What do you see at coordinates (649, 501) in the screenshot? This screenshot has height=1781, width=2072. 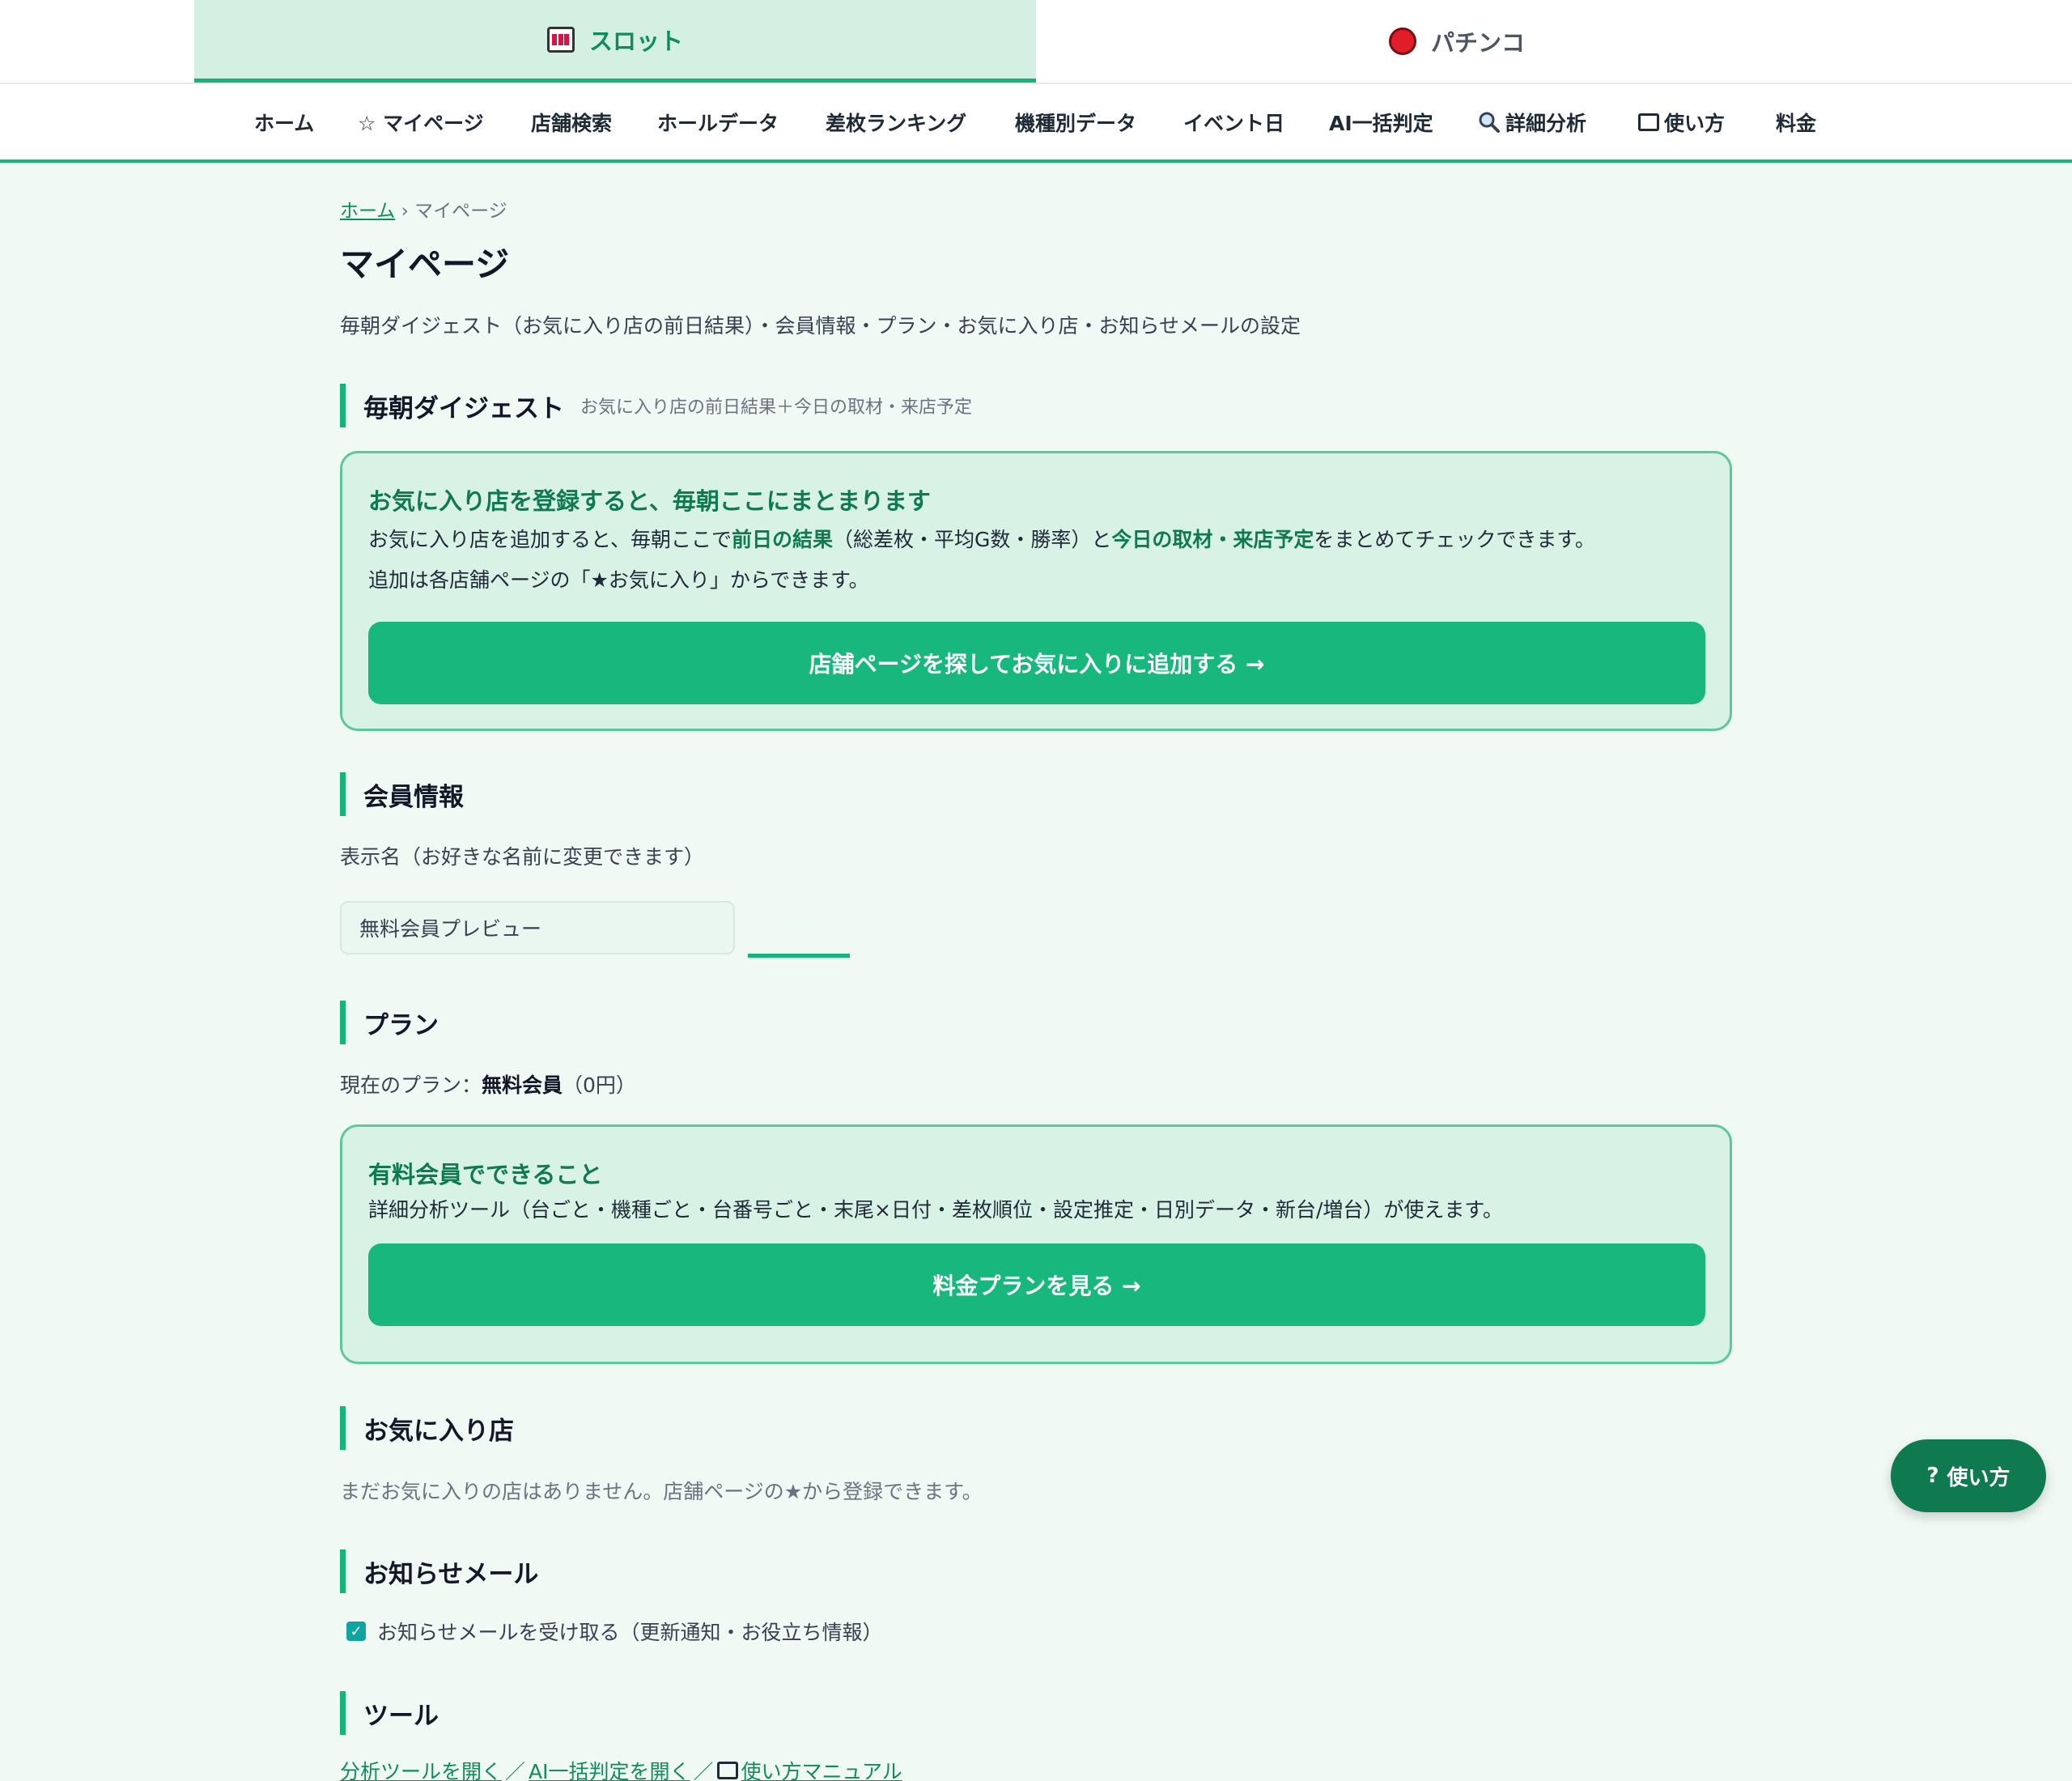 I see `digest-card-title: お気に入り店を登録すると、毎朝ここにまとまります` at bounding box center [649, 501].